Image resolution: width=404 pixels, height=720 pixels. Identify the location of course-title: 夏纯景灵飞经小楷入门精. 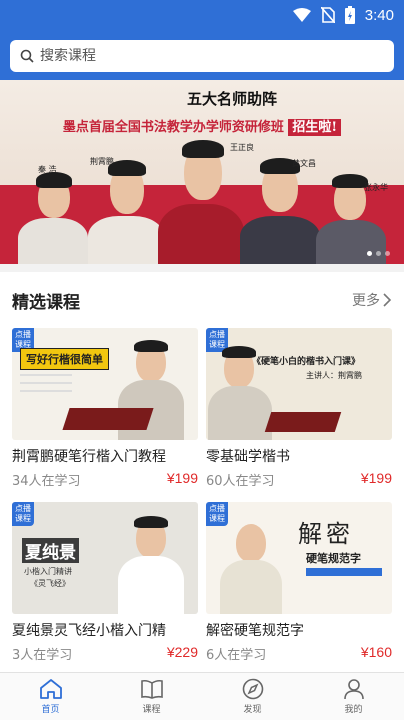
(89, 631).